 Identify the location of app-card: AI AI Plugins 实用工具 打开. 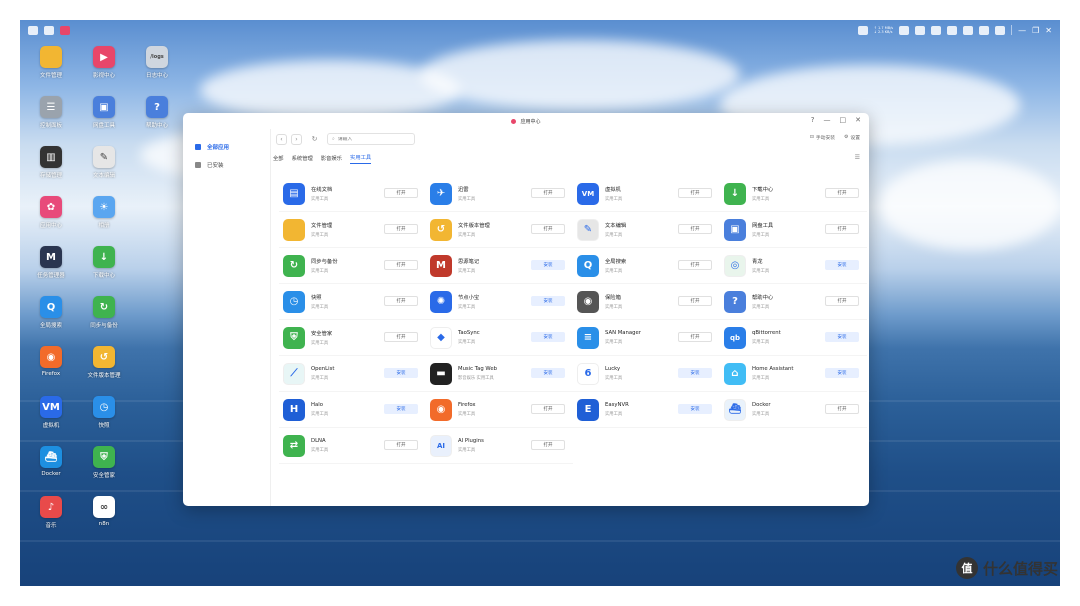
(499, 446).